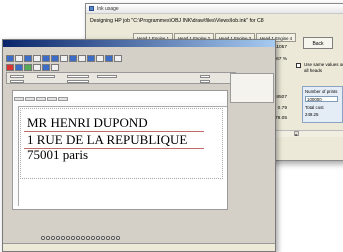 The width and height of the screenshot is (343, 252). I want to click on scroll-right-icon: ▸, so click(296, 134).